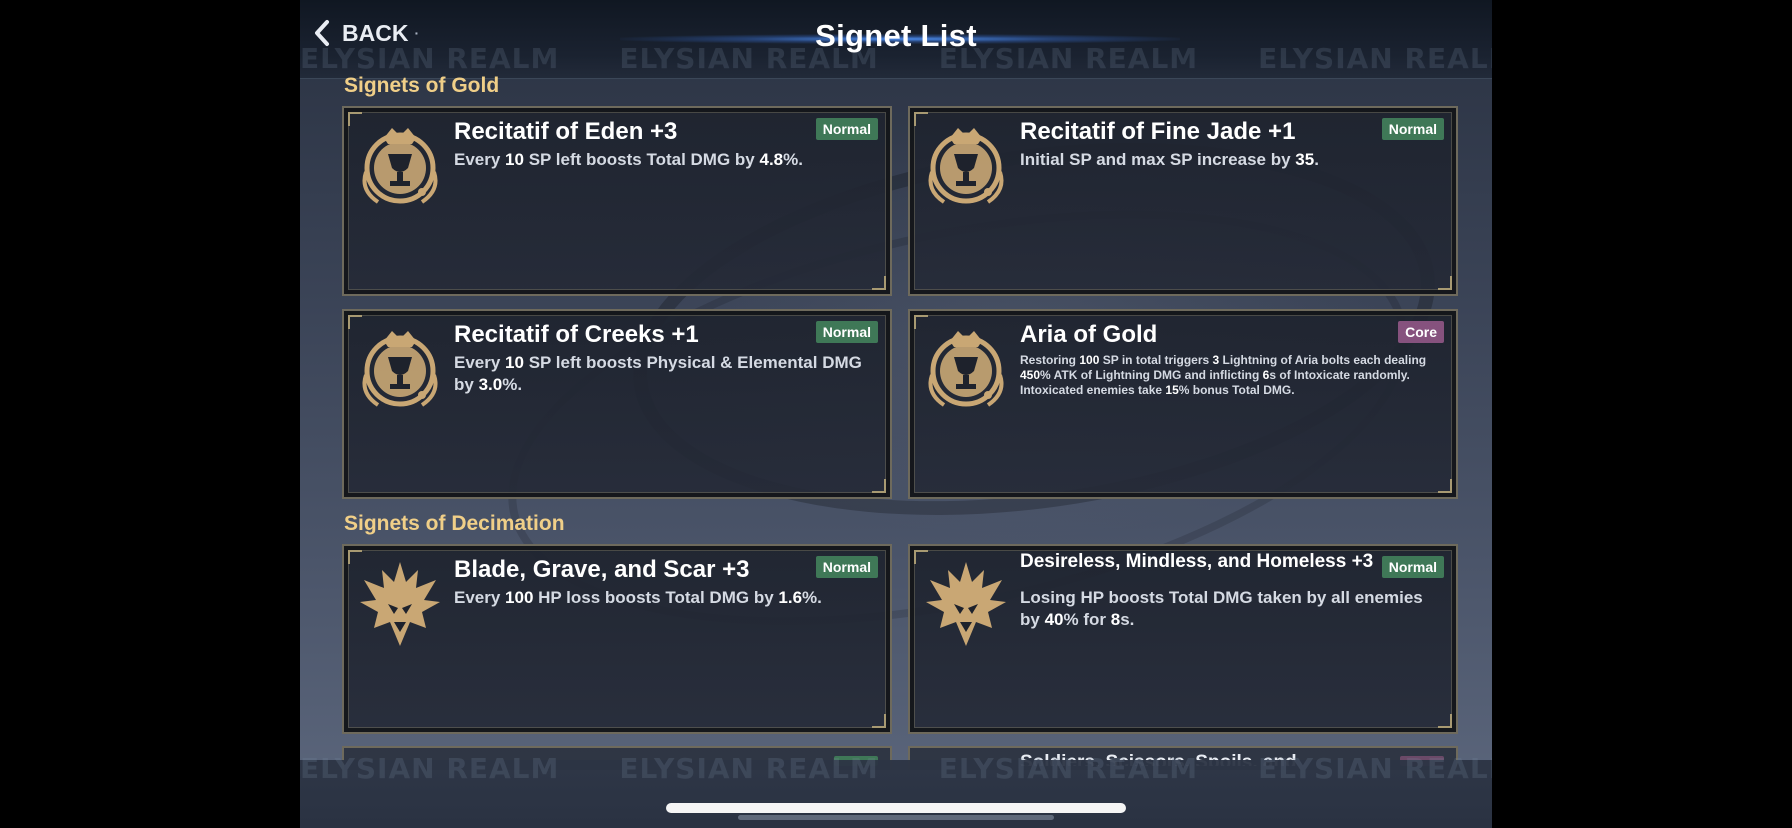 This screenshot has height=828, width=1792. I want to click on desc-text: Initial SP and max SP increase by, so click(1158, 159).